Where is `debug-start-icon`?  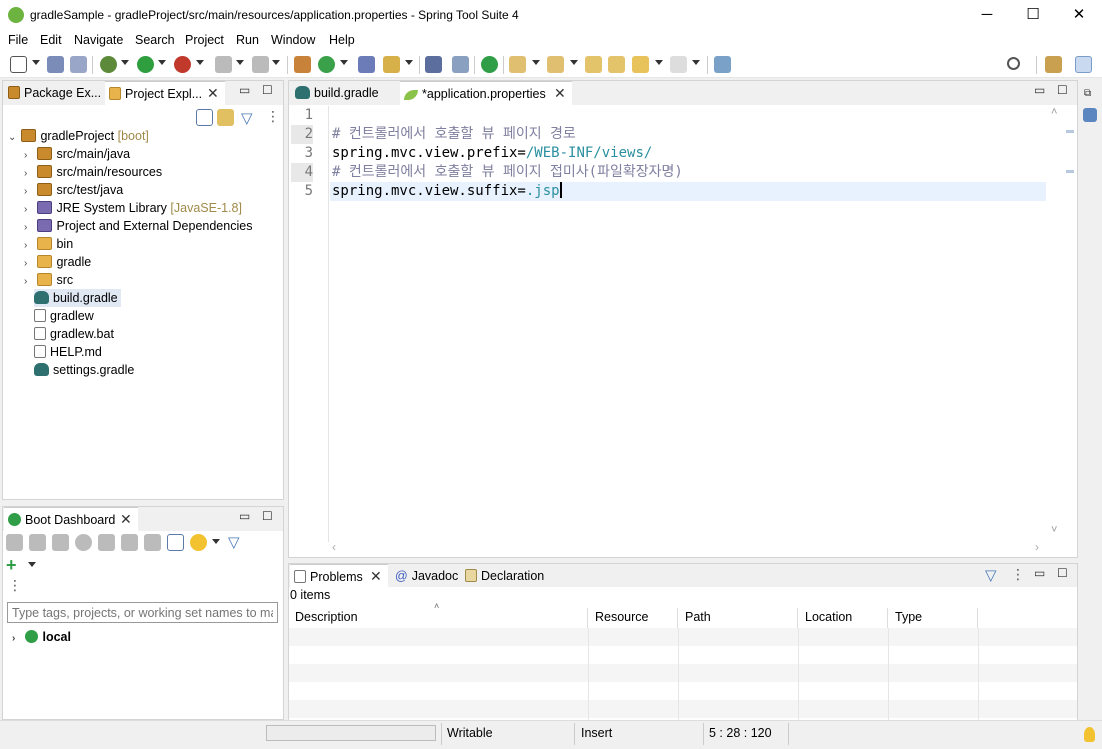 debug-start-icon is located at coordinates (37, 542).